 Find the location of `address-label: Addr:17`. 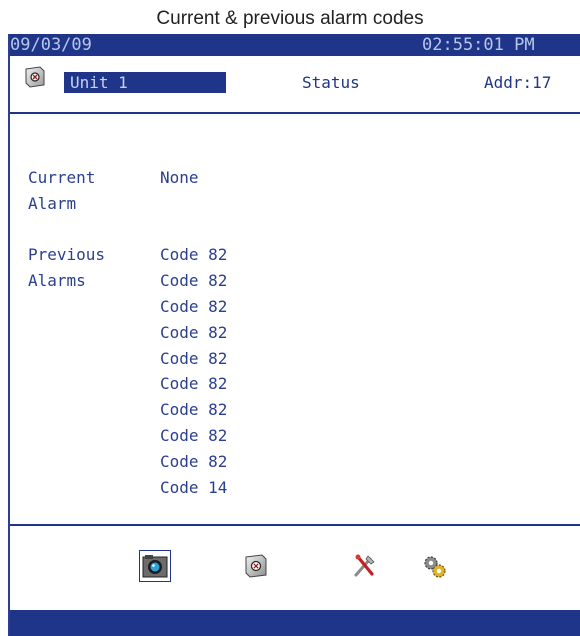

address-label: Addr:17 is located at coordinates (518, 82).